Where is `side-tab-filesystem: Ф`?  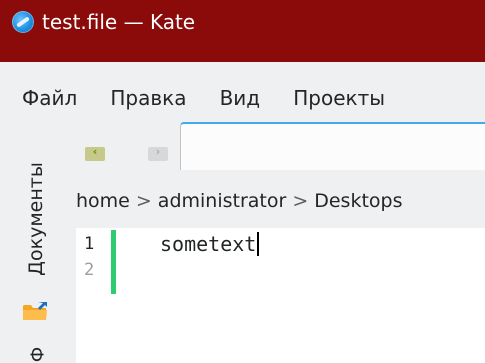
side-tab-filesystem: Ф is located at coordinates (36, 352).